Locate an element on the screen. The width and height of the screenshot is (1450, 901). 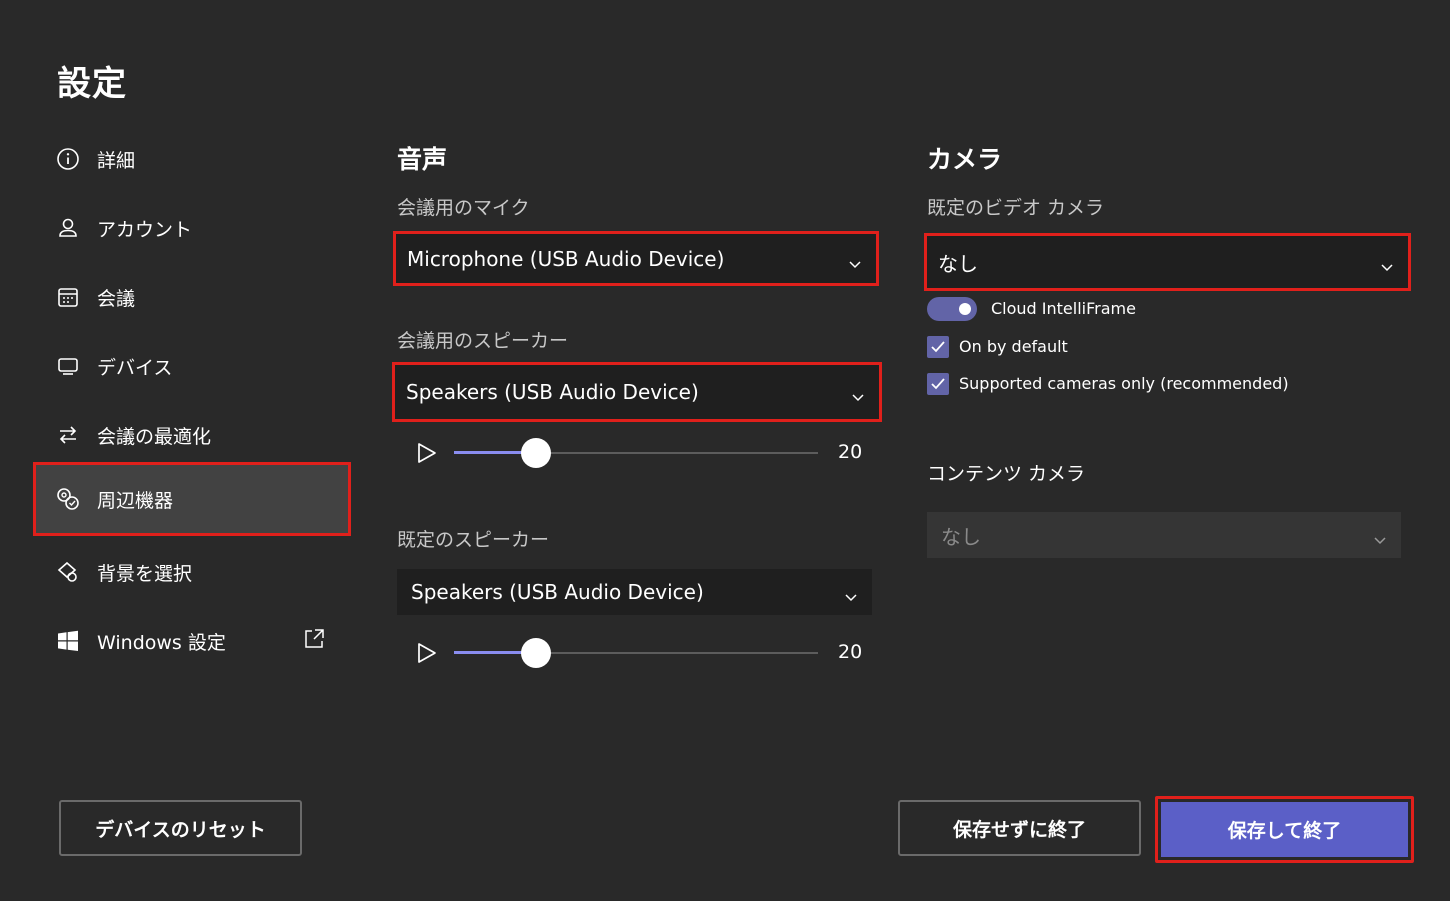
person-icon is located at coordinates (68, 228).